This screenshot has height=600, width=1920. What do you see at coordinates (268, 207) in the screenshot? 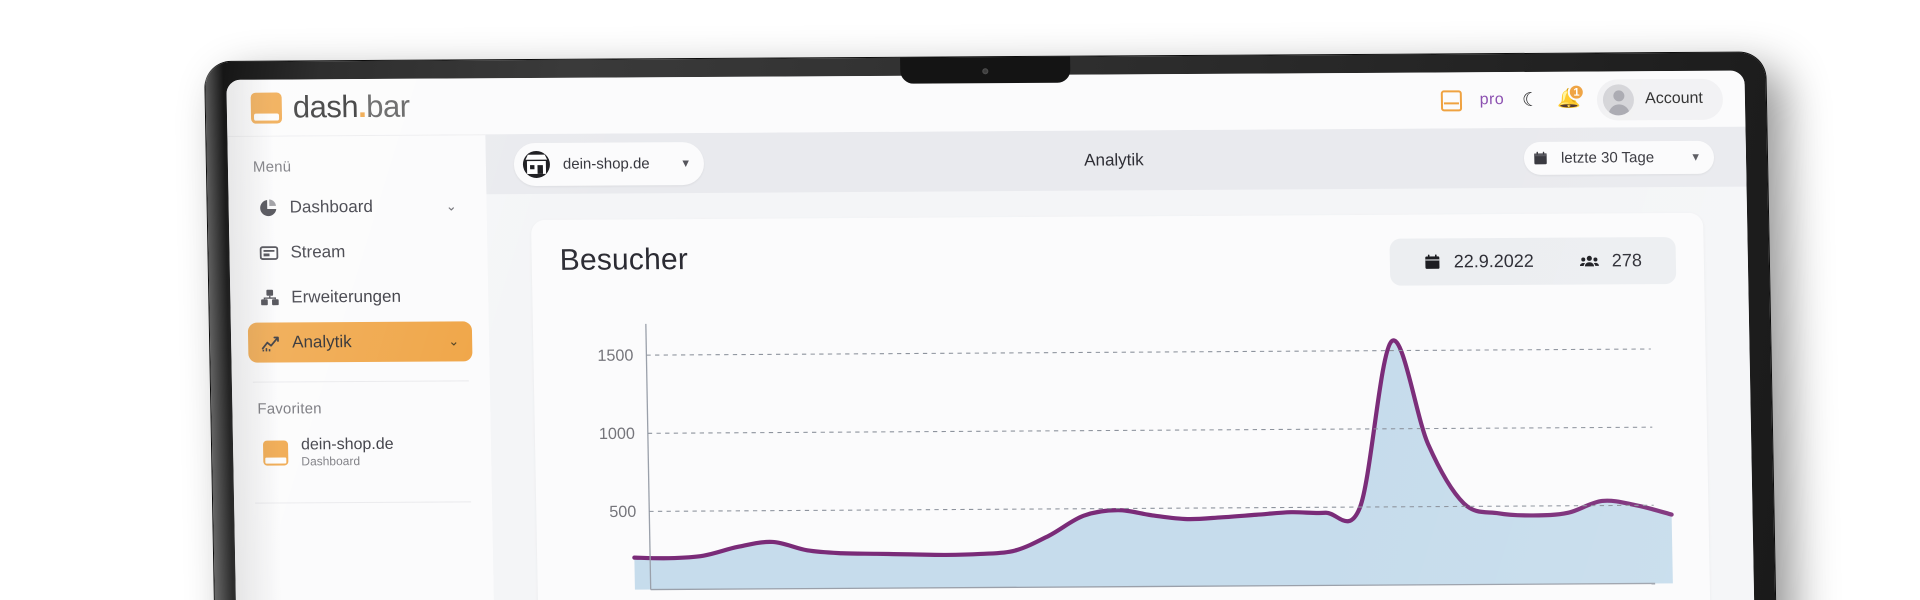
I see `pie-chart-icon` at bounding box center [268, 207].